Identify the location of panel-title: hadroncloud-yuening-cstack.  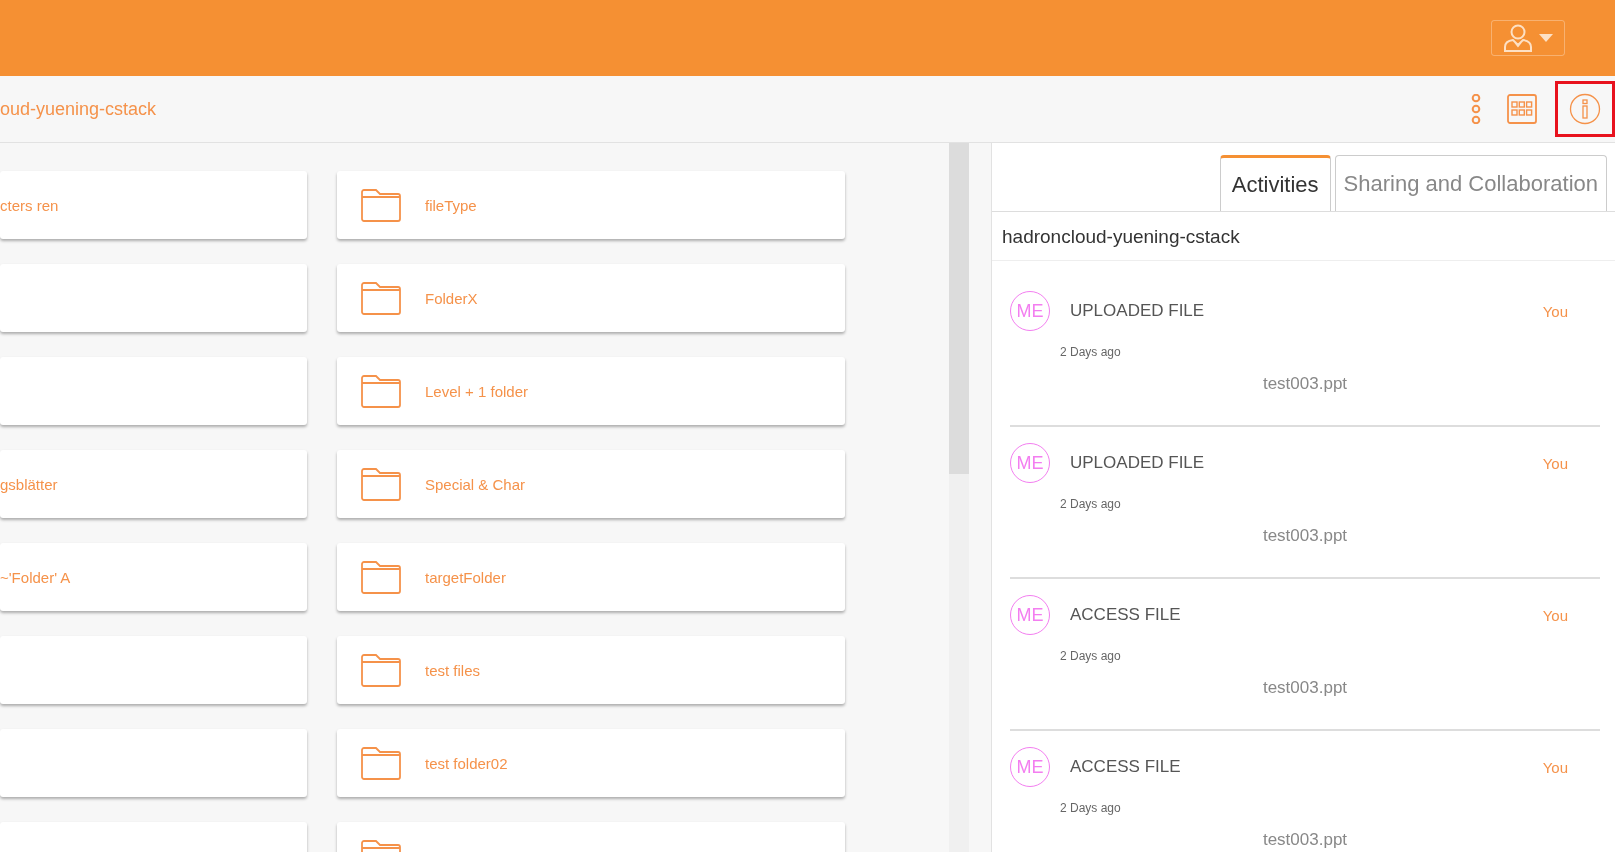
(1303, 236).